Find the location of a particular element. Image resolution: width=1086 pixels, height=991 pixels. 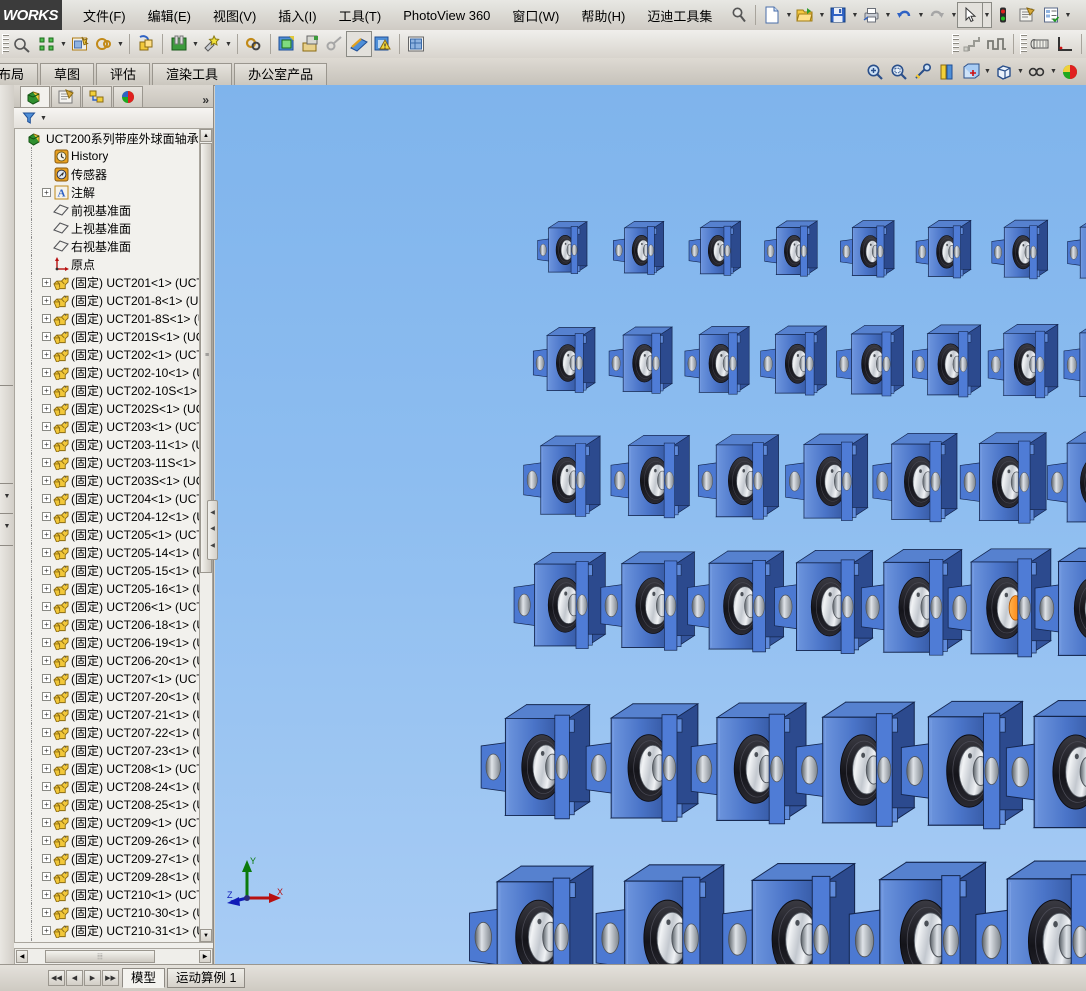

tree-item-uct209-27: + (固定) UCT209-27<1> (U is located at coordinates (107, 858).